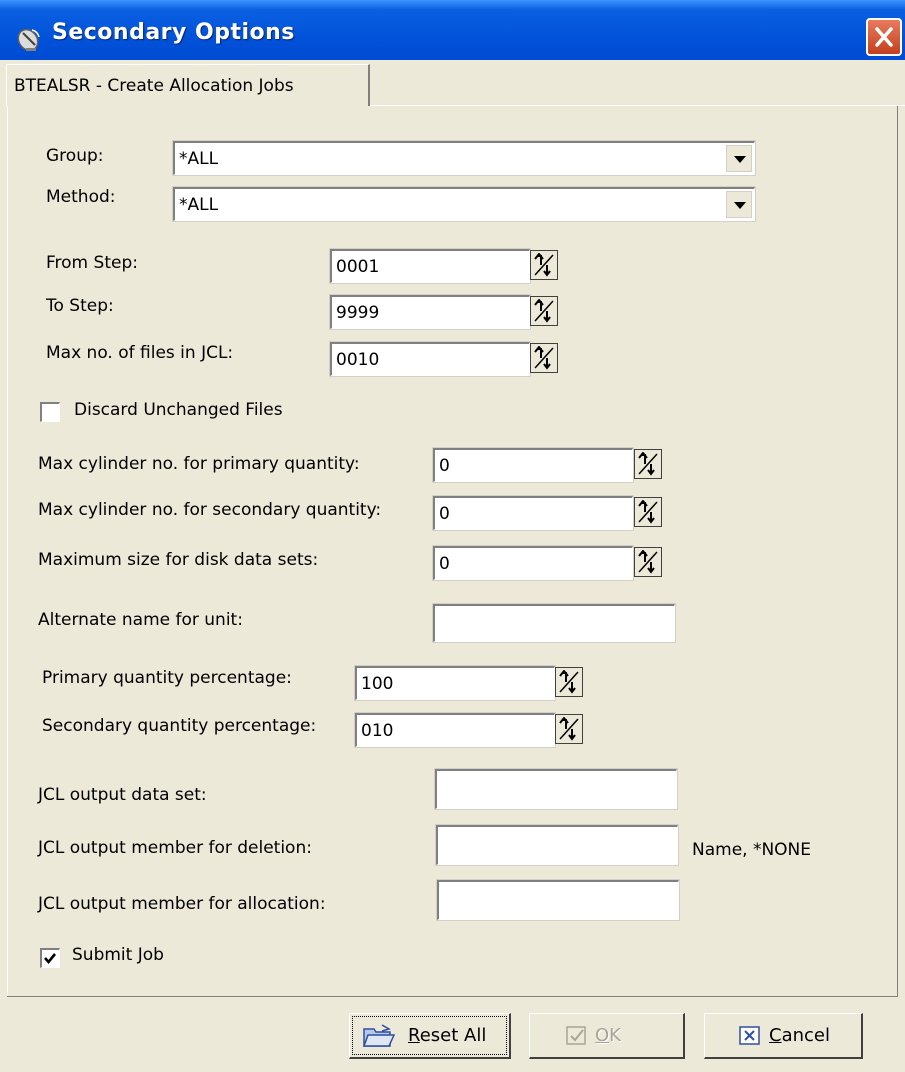 The image size is (905, 1072). Describe the element at coordinates (533, 513) in the screenshot. I see `max-cyl-secondary-input: 0` at that location.